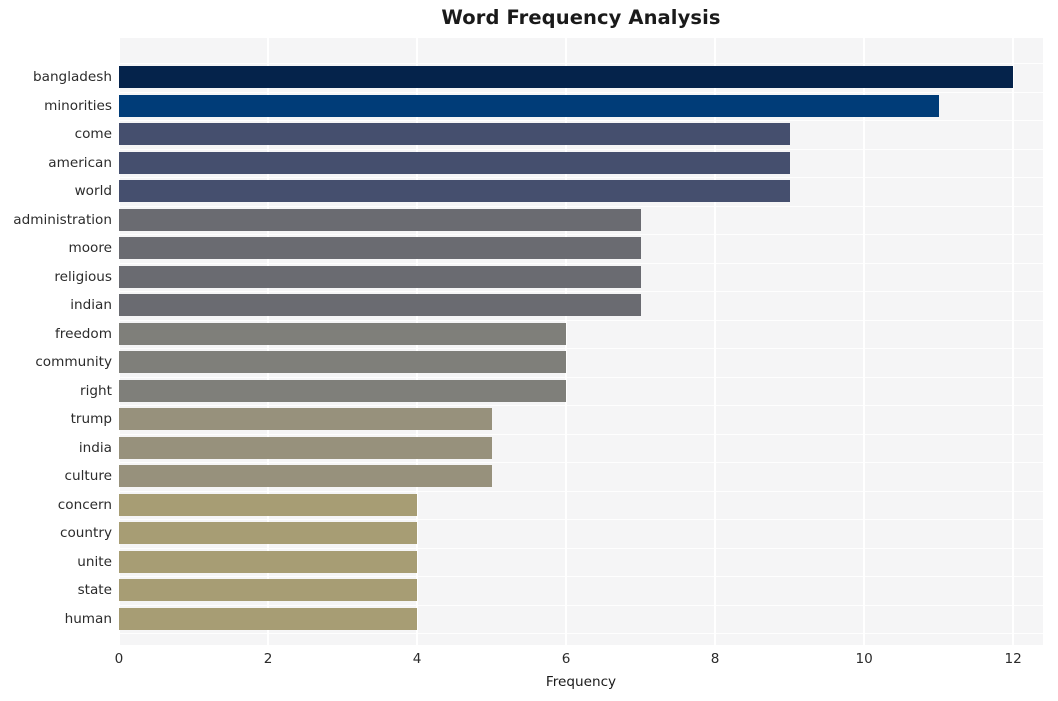 Image resolution: width=1058 pixels, height=701 pixels. Describe the element at coordinates (88, 618) in the screenshot. I see `y-axis-tick-label: human` at that location.